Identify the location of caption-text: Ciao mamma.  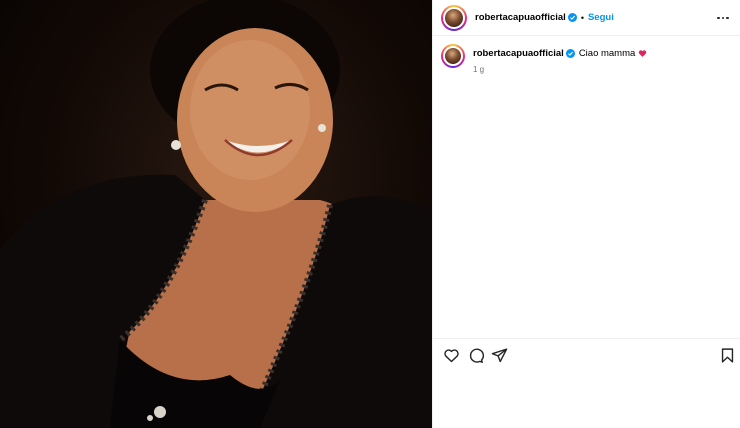
(607, 53).